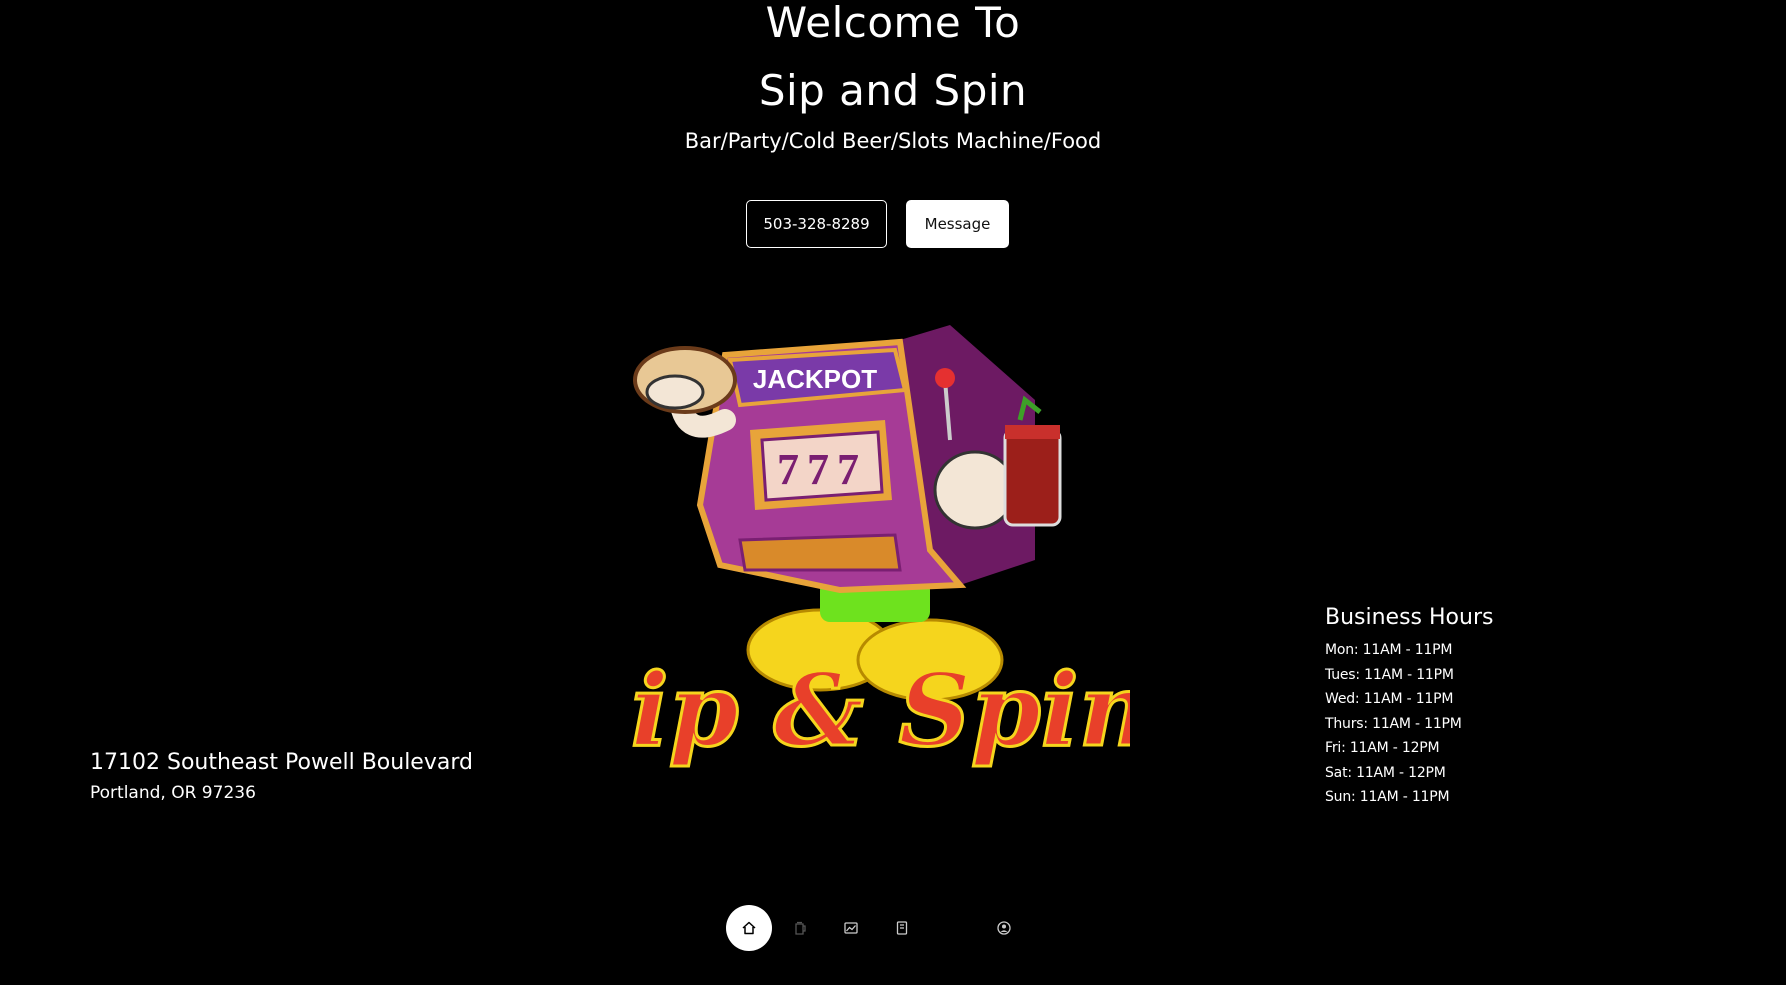 The image size is (1786, 985). Describe the element at coordinates (1393, 723) in the screenshot. I see `hours-row: Thurs: 11AM - 11PM` at that location.